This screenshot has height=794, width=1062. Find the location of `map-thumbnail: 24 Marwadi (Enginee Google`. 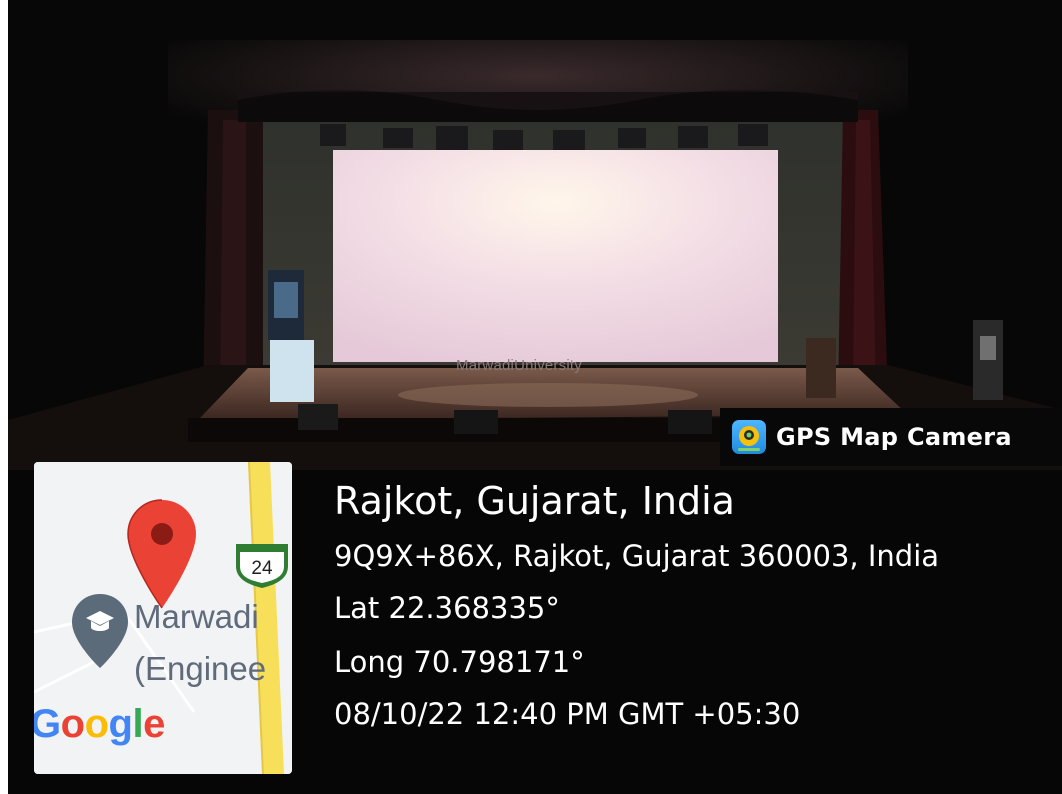

map-thumbnail: 24 Marwadi (Enginee Google is located at coordinates (163, 618).